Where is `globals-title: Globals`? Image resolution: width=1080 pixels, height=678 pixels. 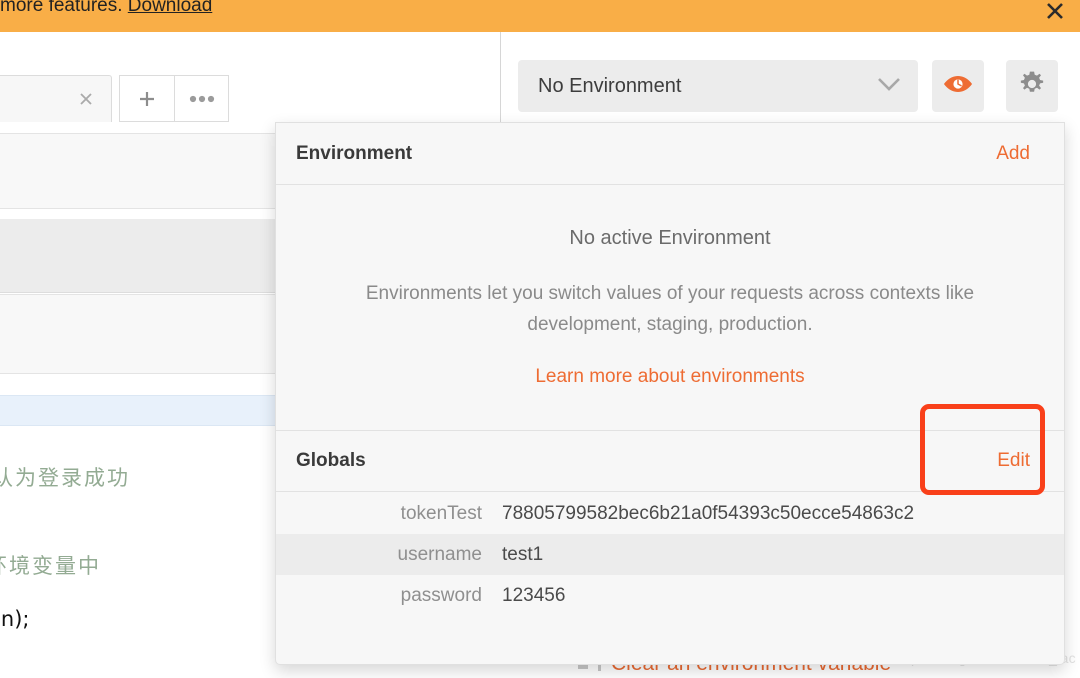 globals-title: Globals is located at coordinates (331, 460).